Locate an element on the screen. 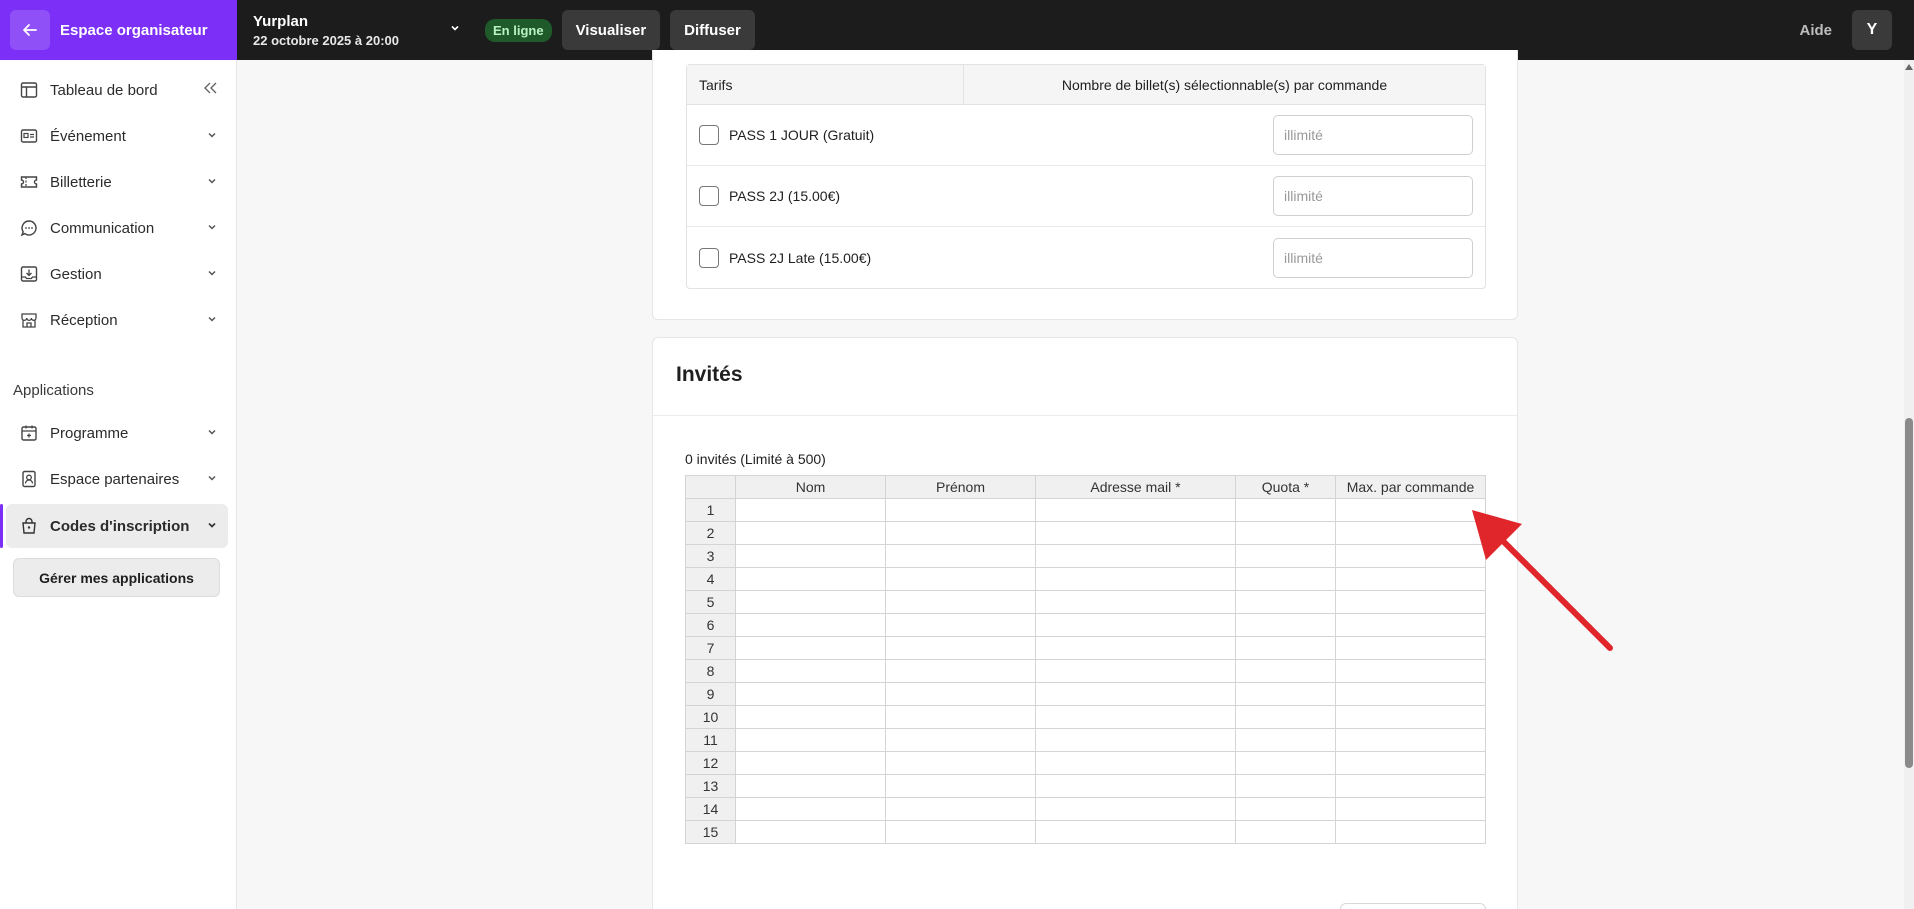 The width and height of the screenshot is (1914, 909). sidebar-item-event: Événement is located at coordinates (117, 136).